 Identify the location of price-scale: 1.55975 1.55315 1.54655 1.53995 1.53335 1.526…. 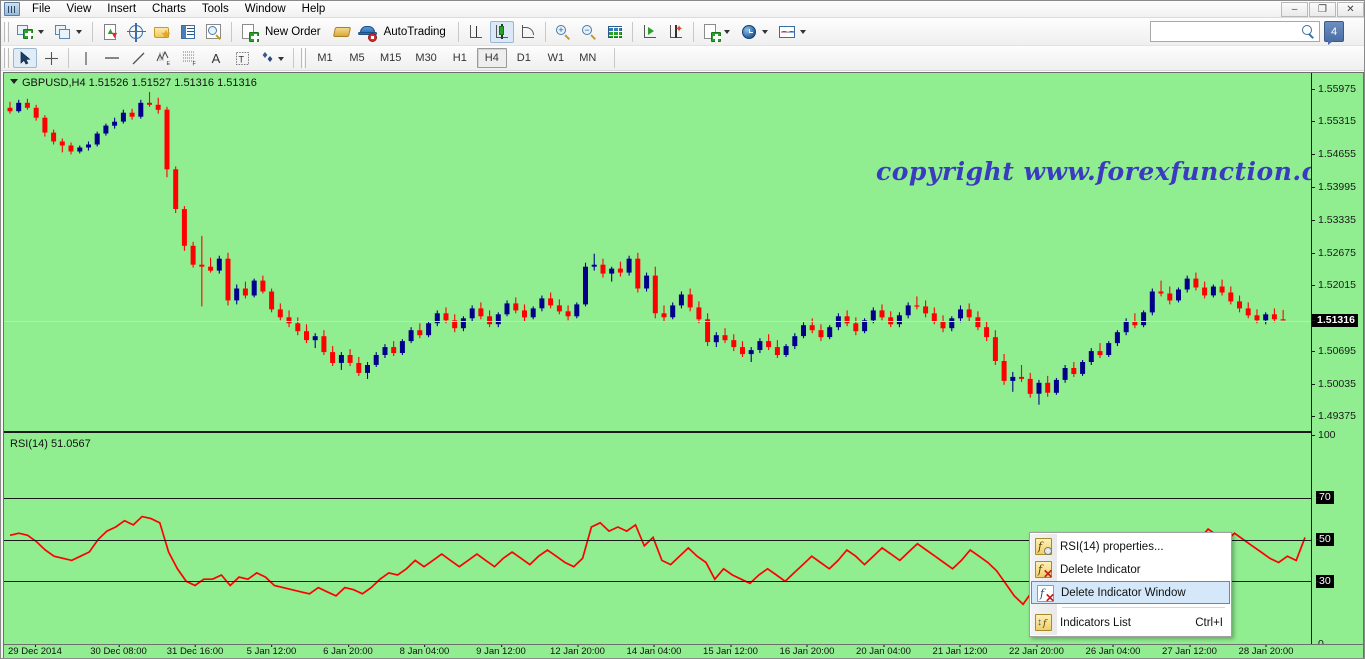
(1337, 358).